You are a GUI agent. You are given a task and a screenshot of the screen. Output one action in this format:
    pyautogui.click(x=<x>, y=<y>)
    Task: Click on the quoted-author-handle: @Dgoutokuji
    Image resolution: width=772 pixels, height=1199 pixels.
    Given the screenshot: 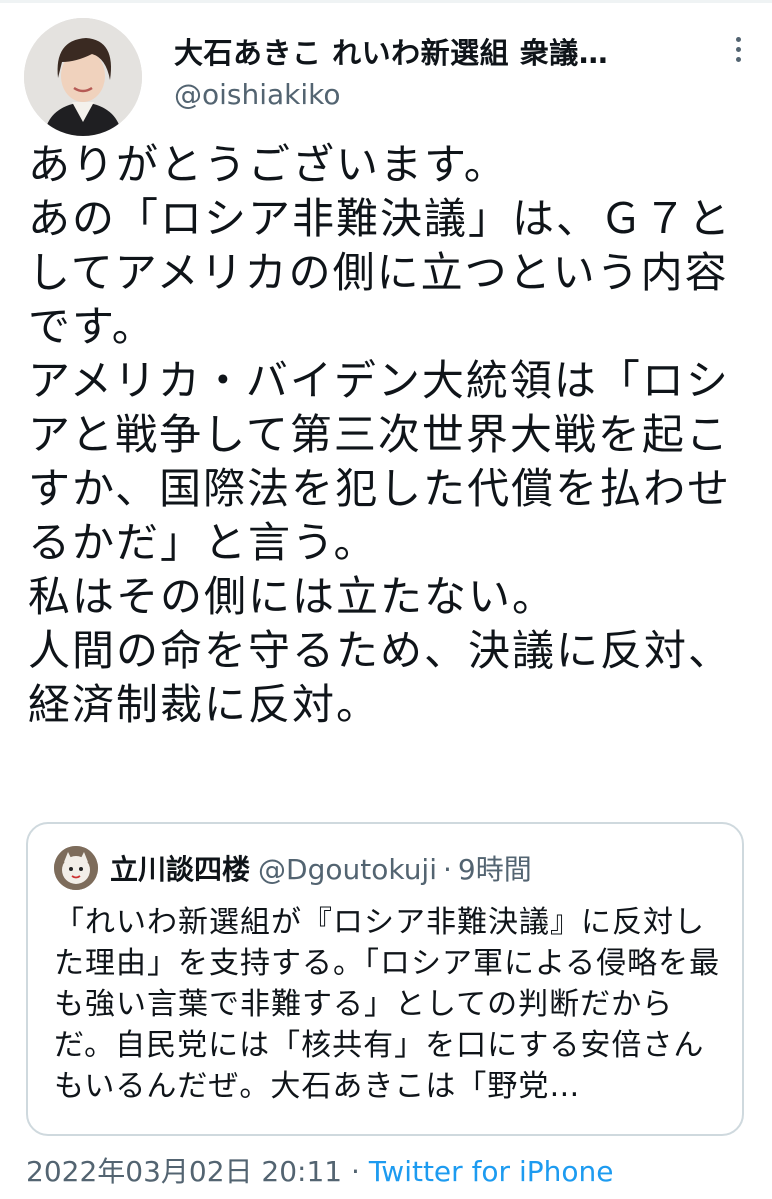 What is the action you would take?
    pyautogui.click(x=347, y=869)
    